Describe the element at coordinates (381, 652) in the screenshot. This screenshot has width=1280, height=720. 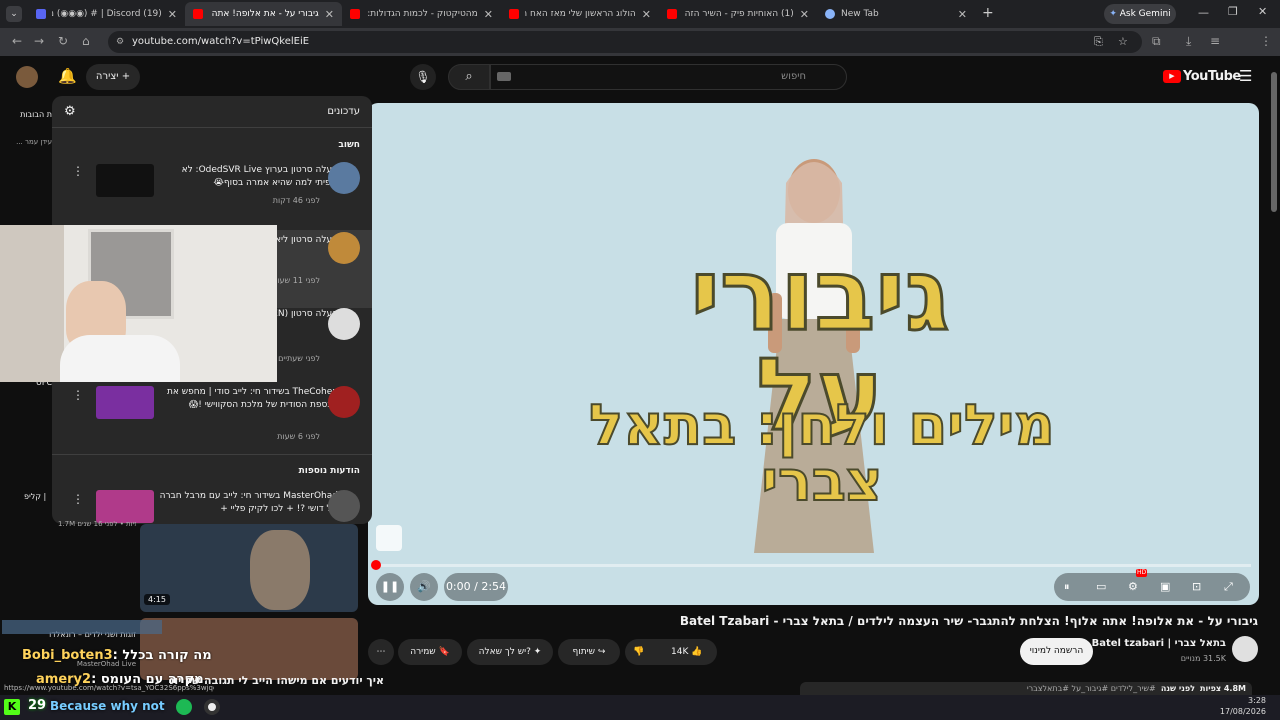
I see `more-actions-button: ⋯` at that location.